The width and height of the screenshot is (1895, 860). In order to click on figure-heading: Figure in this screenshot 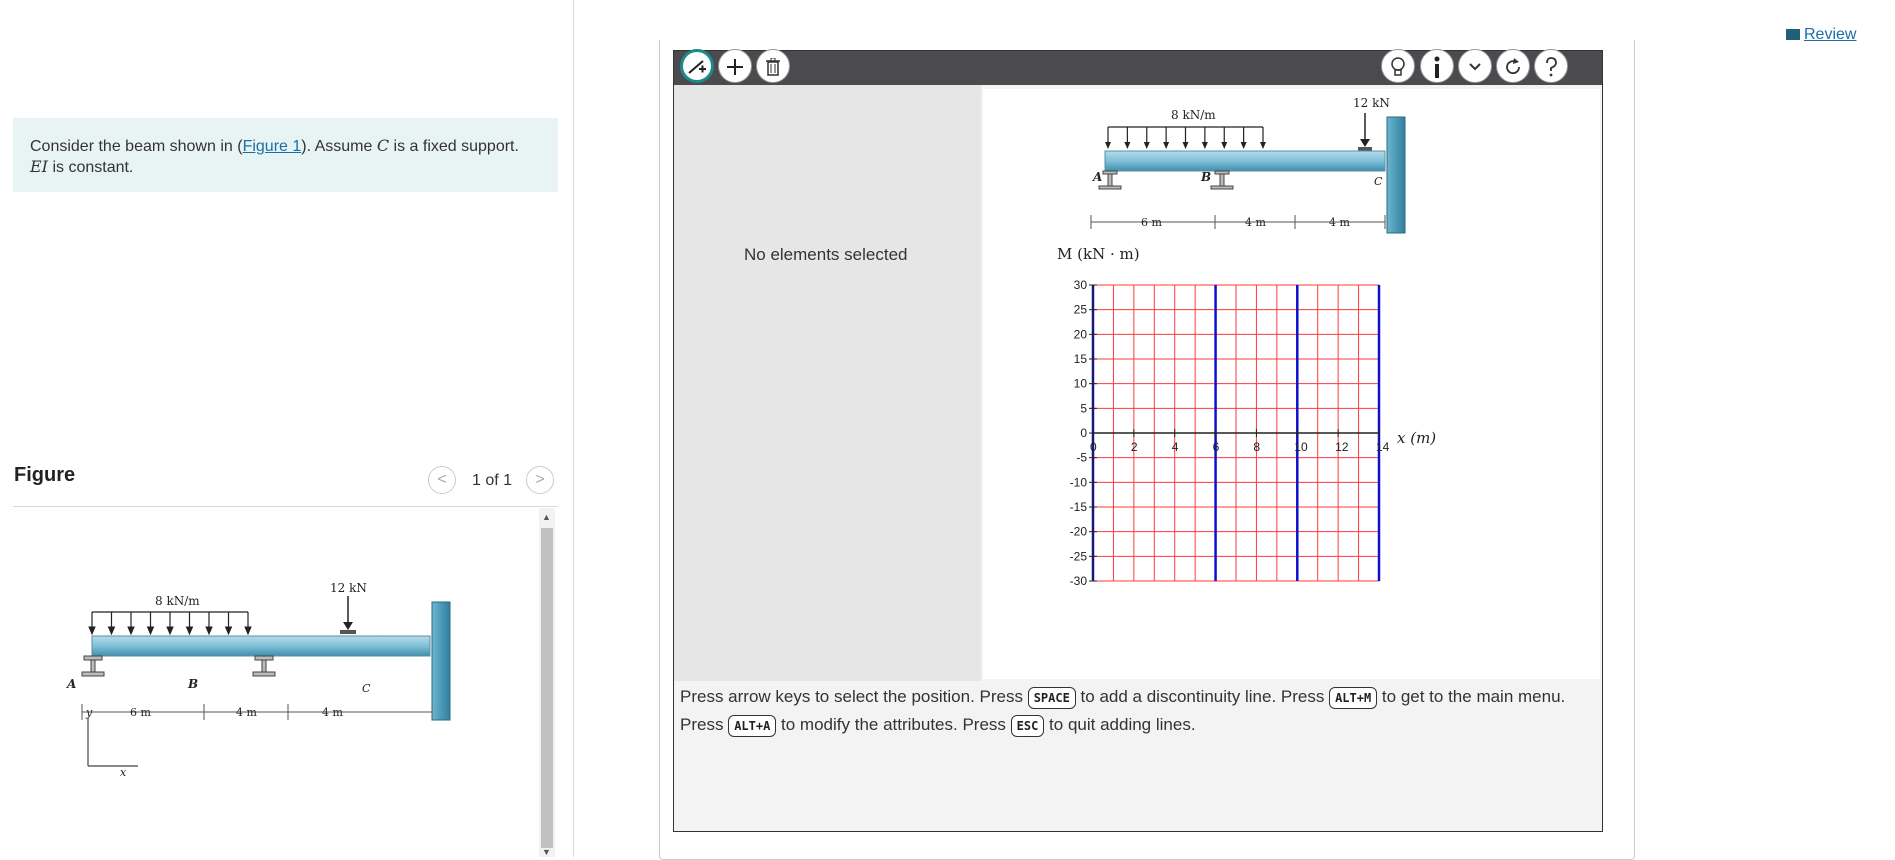, I will do `click(45, 475)`.